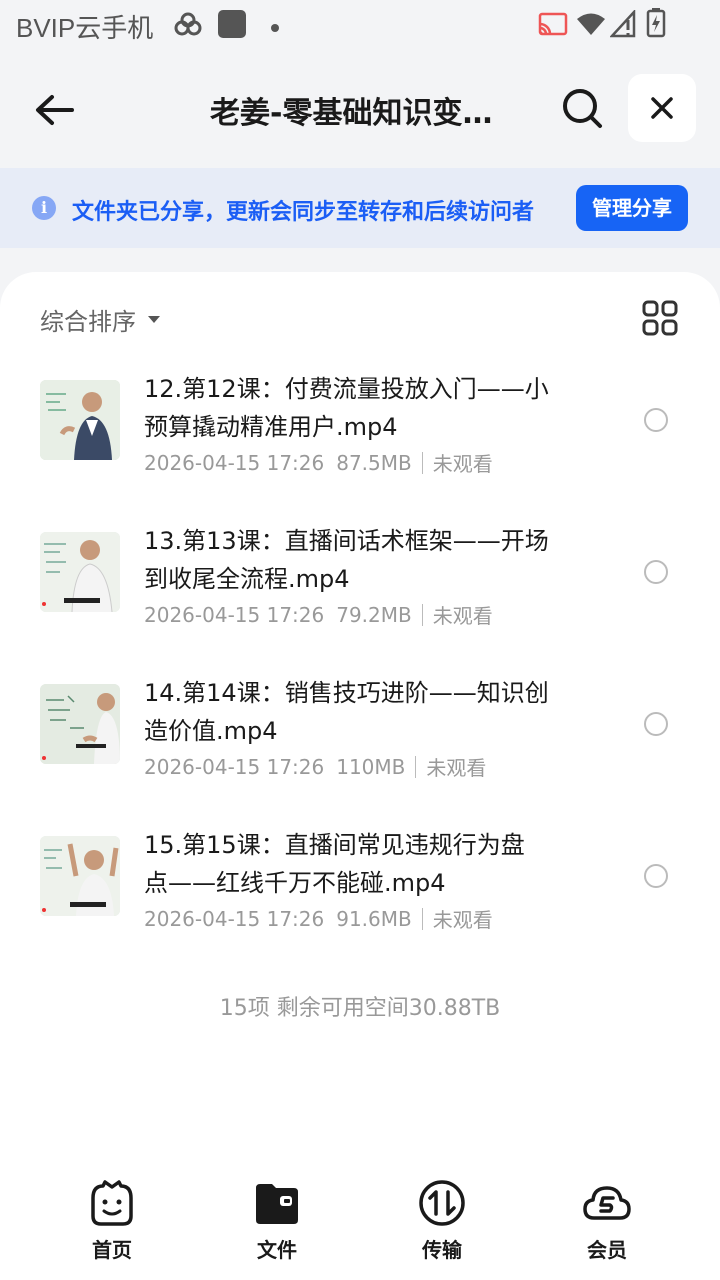 This screenshot has height=1280, width=720. What do you see at coordinates (374, 614) in the screenshot?
I see `file-size: 79.2MB` at bounding box center [374, 614].